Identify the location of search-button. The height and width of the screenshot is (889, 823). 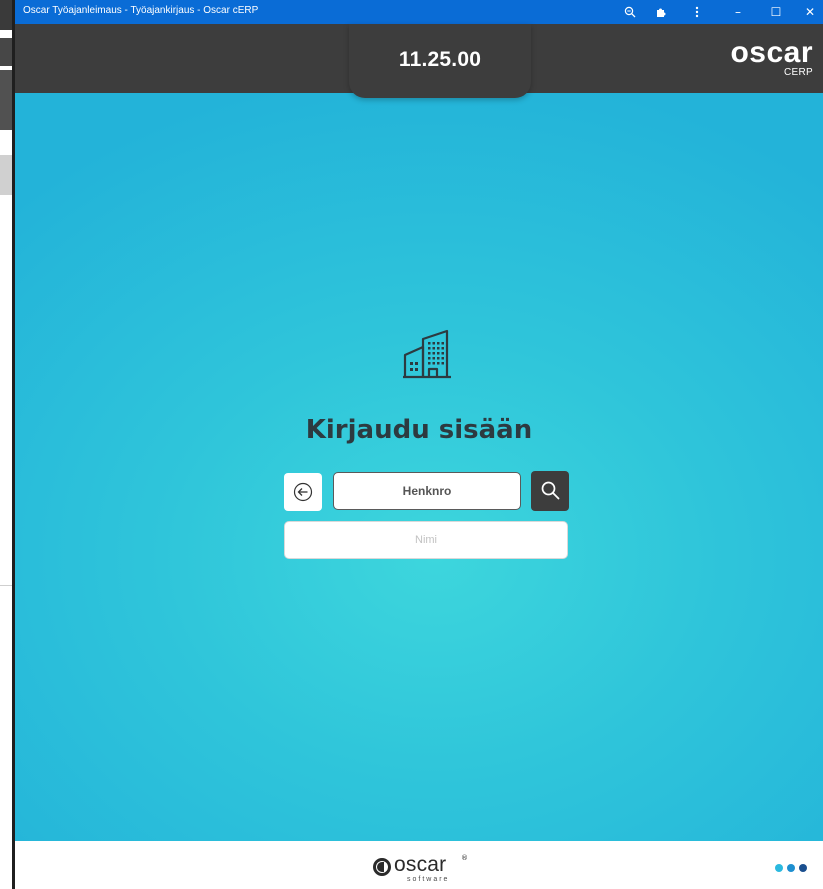
(550, 491).